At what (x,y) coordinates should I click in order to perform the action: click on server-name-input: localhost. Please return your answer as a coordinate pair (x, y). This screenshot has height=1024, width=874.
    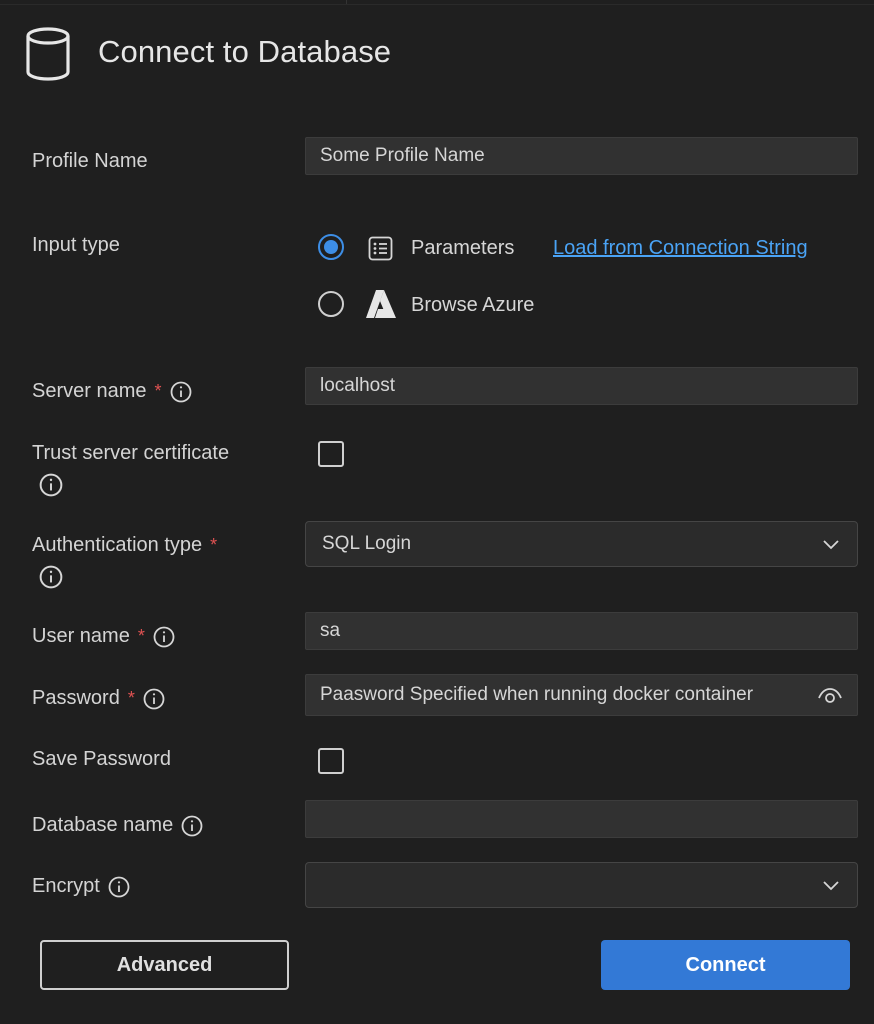
    Looking at the image, I should click on (581, 386).